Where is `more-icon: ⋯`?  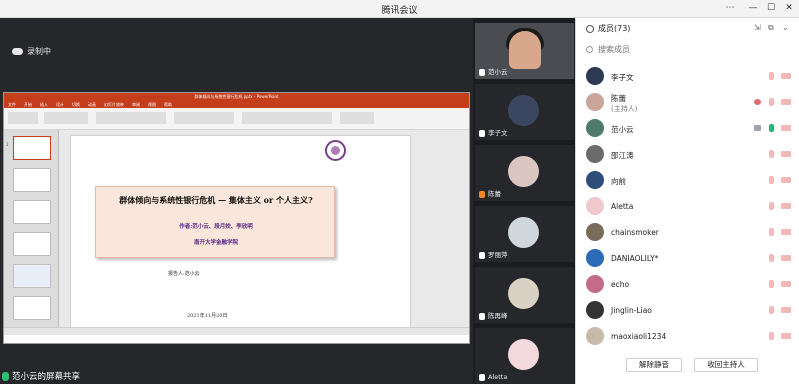
more-icon: ⋯ is located at coordinates (730, 8).